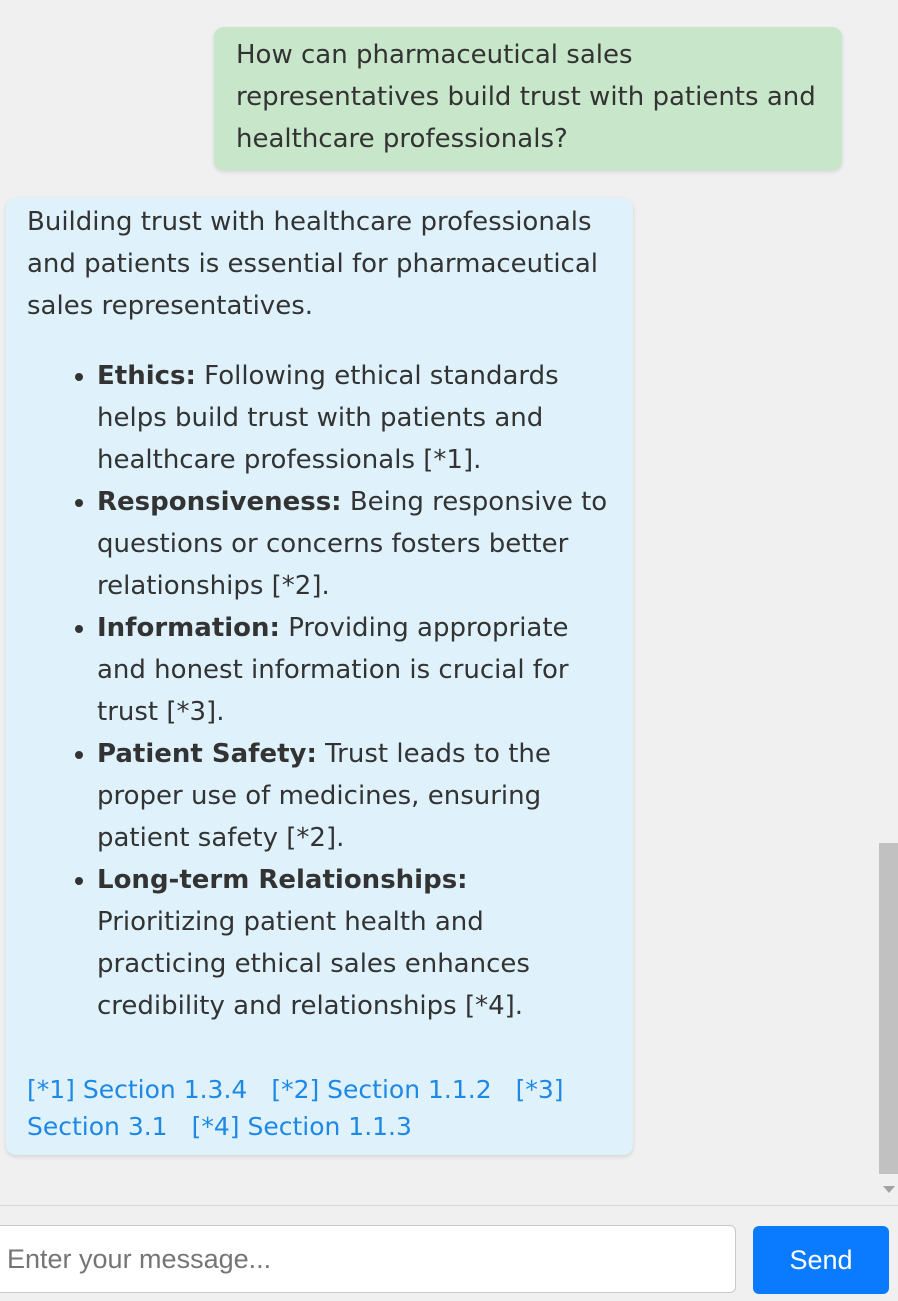 This screenshot has width=898, height=1301. I want to click on bullet-title: Responsiveness:, so click(219, 502).